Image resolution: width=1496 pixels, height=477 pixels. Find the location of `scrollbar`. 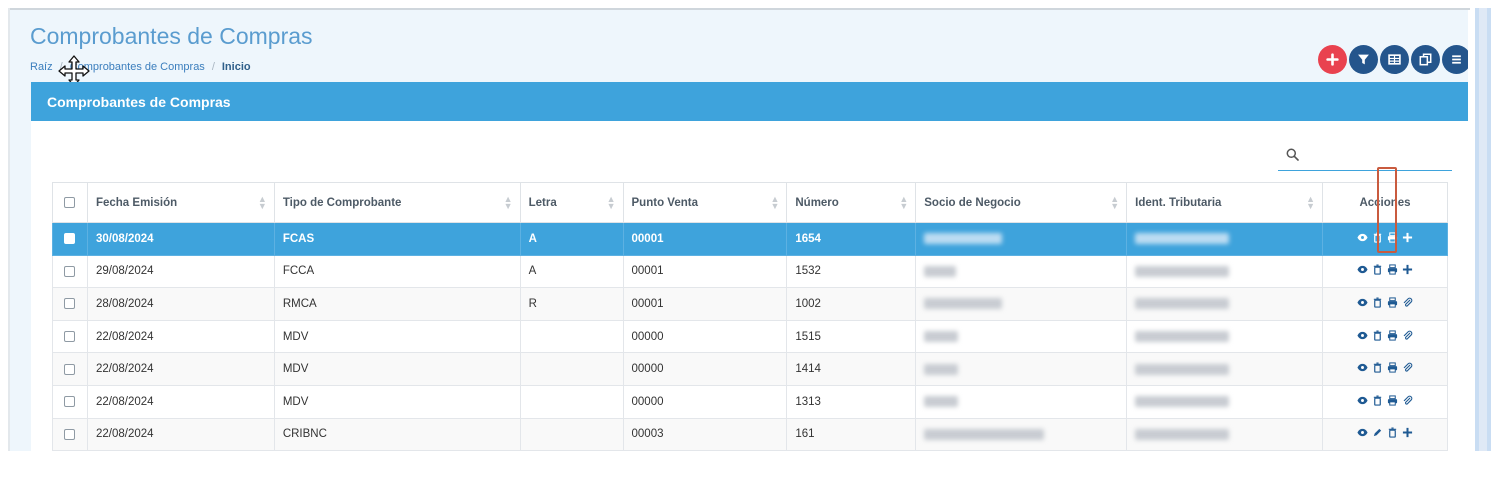

scrollbar is located at coordinates (1483, 234).